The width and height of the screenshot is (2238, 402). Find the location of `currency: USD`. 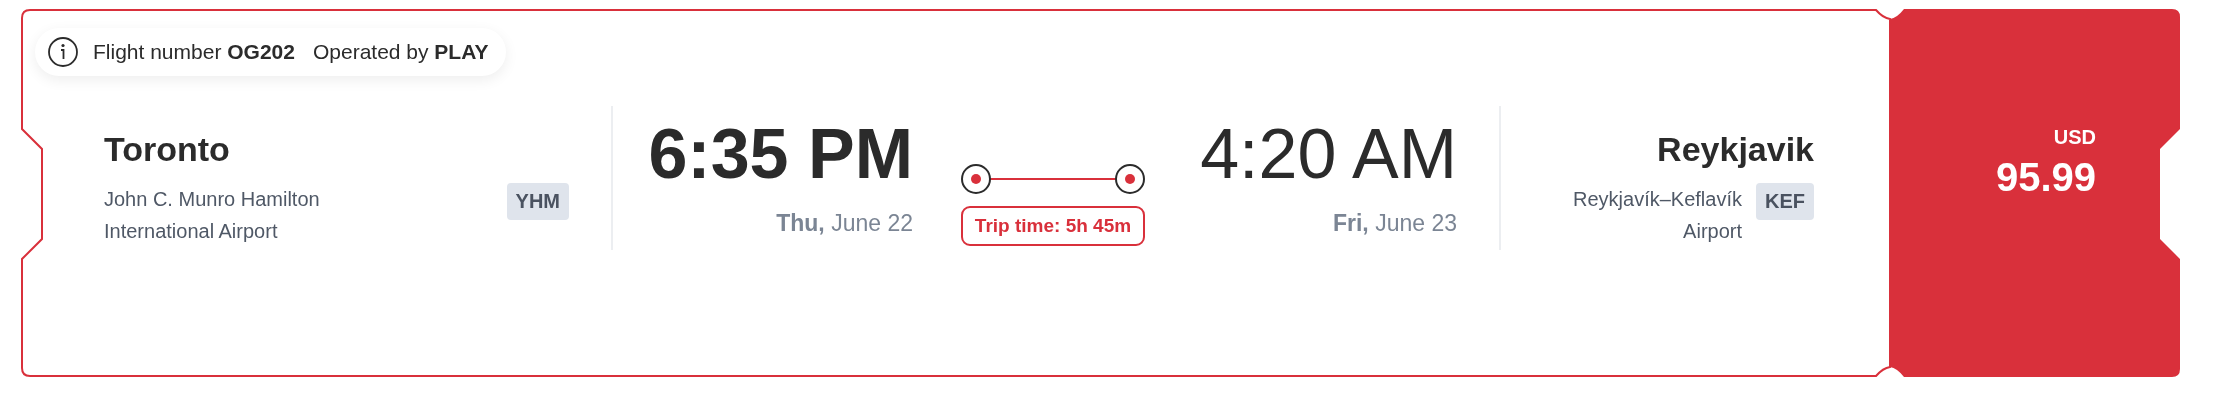

currency: USD is located at coordinates (2074, 137).